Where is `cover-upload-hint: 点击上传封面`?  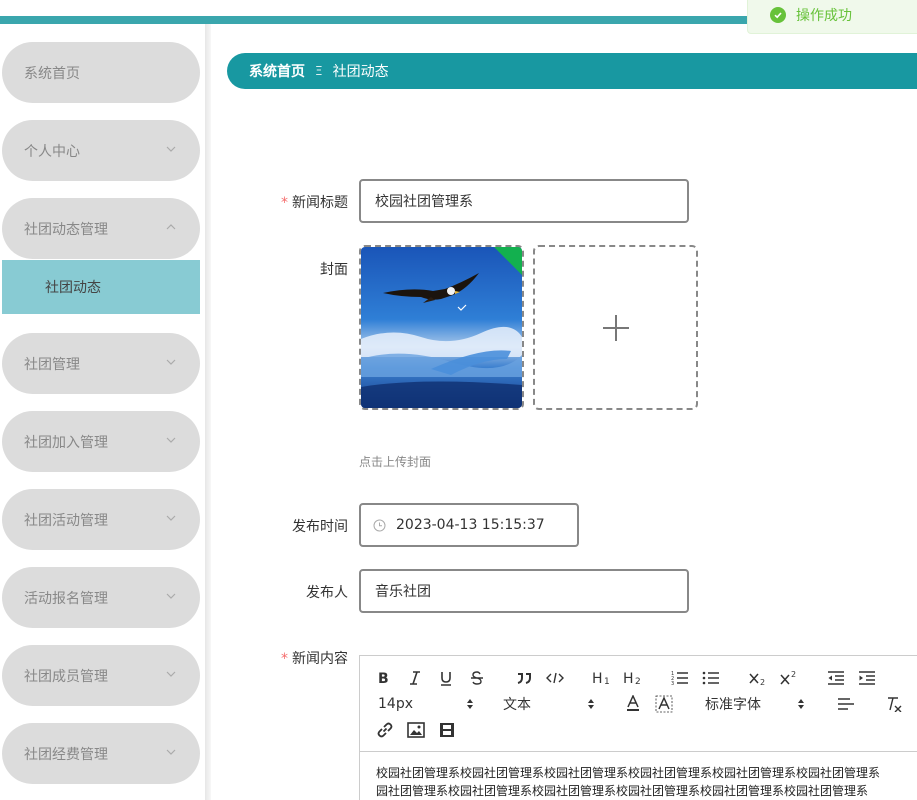 cover-upload-hint: 点击上传封面 is located at coordinates (395, 462).